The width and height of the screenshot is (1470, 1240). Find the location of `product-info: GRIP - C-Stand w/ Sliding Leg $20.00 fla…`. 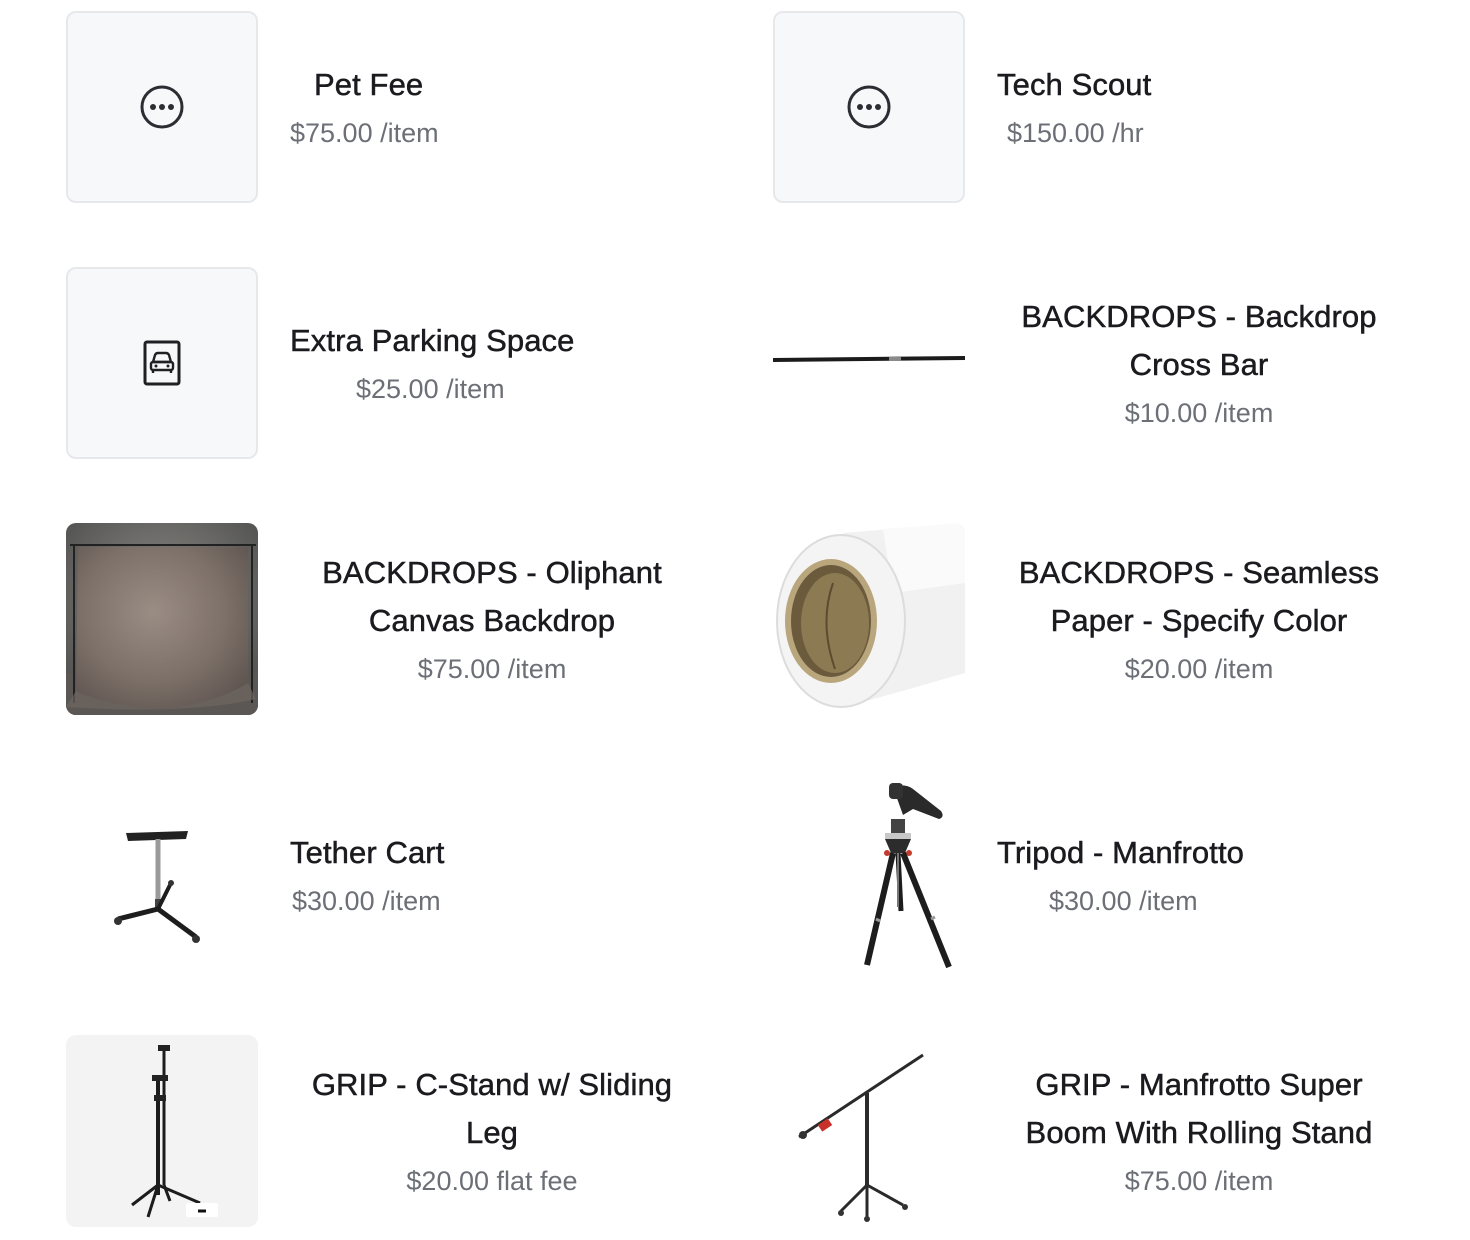

product-info: GRIP - C-Stand w/ Sliding Leg $20.00 fla… is located at coordinates (492, 1131).